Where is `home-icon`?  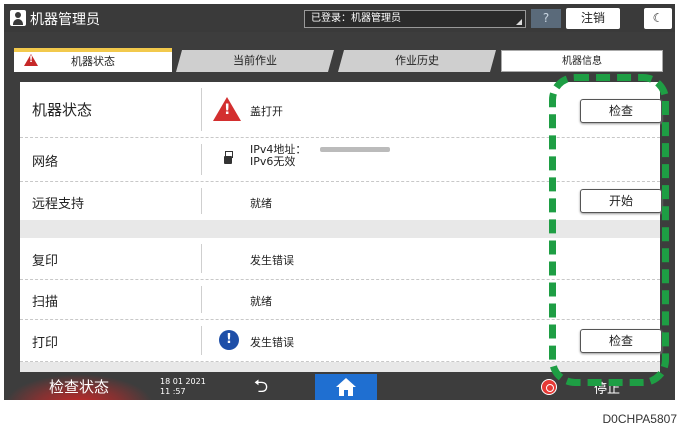 home-icon is located at coordinates (346, 387).